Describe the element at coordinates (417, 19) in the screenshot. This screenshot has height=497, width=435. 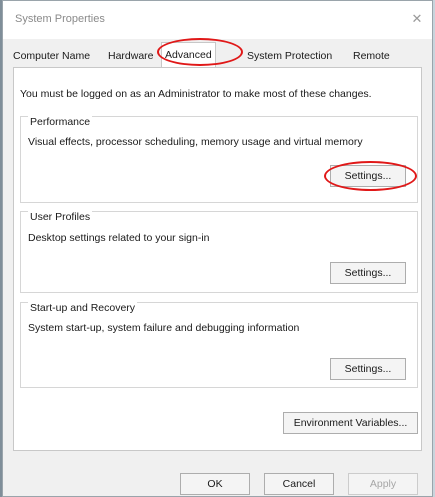
I see `close-icon: ✕` at that location.